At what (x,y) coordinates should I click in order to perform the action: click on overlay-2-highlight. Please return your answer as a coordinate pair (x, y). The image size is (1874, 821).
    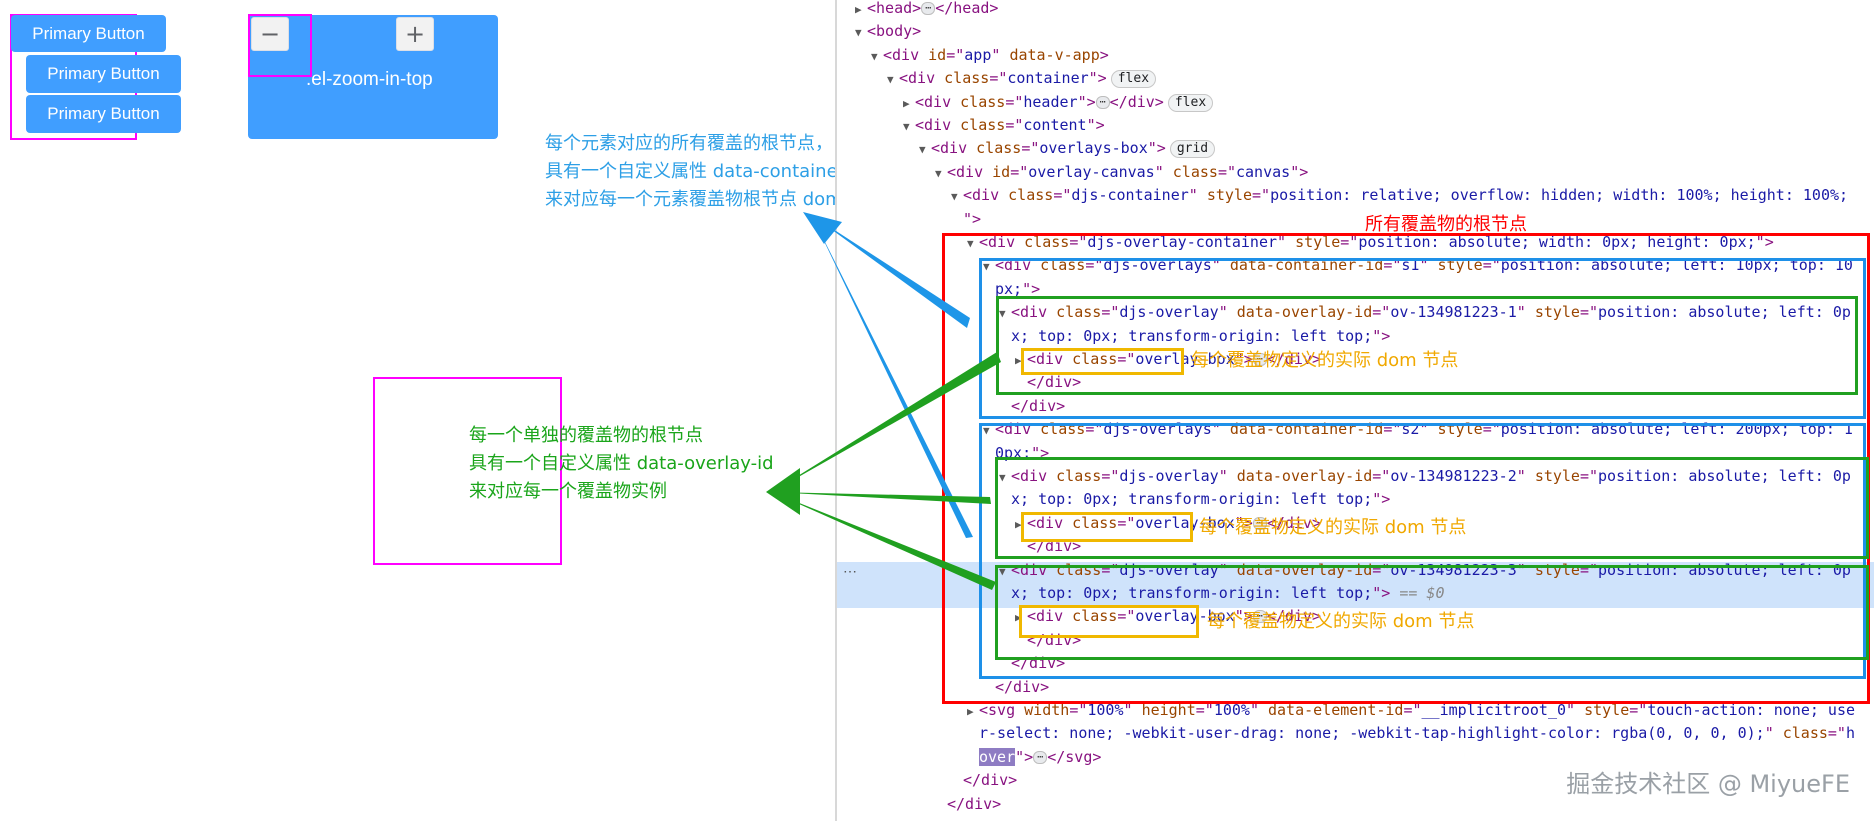
    Looking at the image, I should click on (1432, 508).